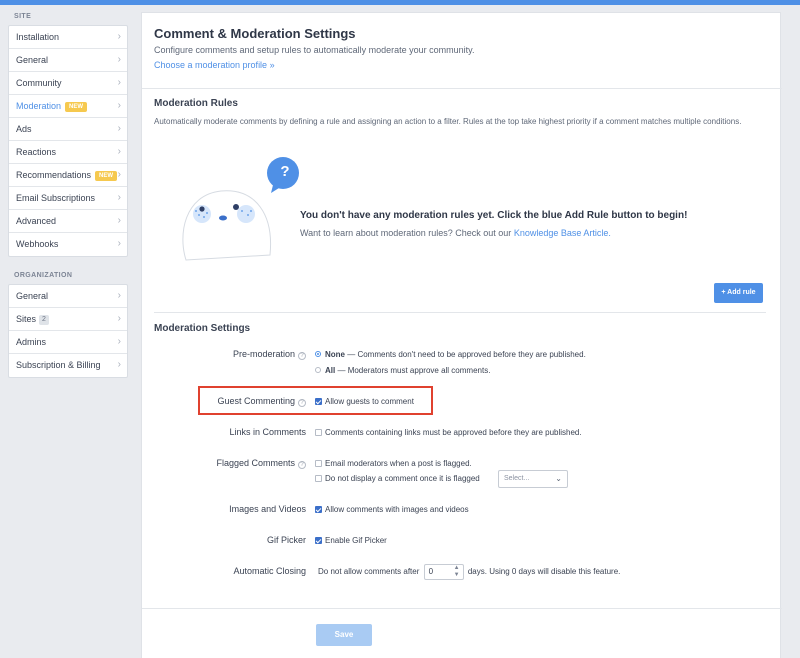  I want to click on gif-picker-label: Gif Picker, so click(286, 540).